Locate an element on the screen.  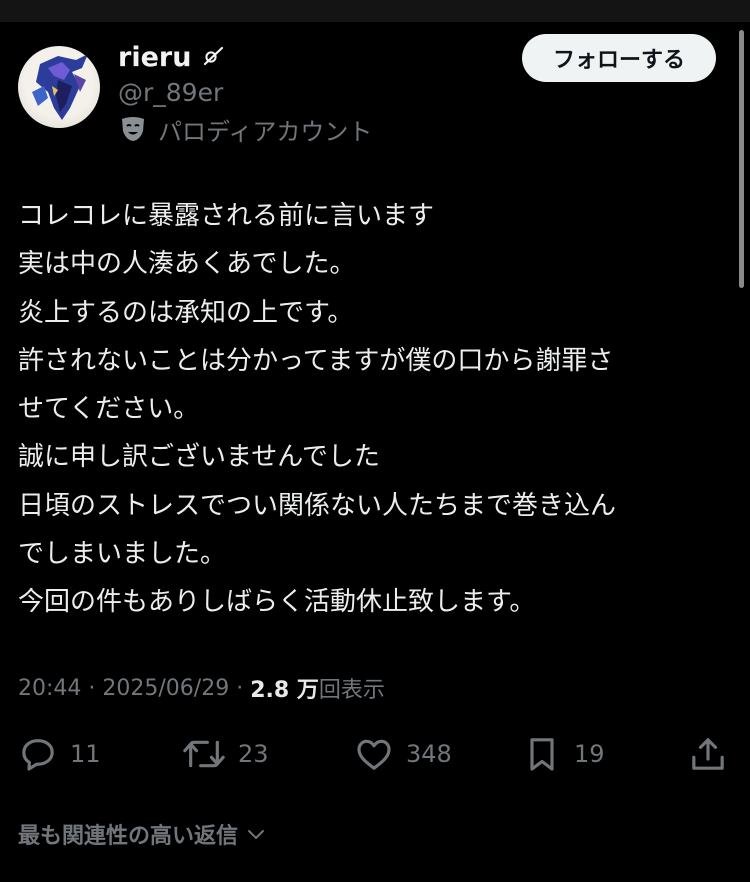
follow-button: フォローする is located at coordinates (619, 58).